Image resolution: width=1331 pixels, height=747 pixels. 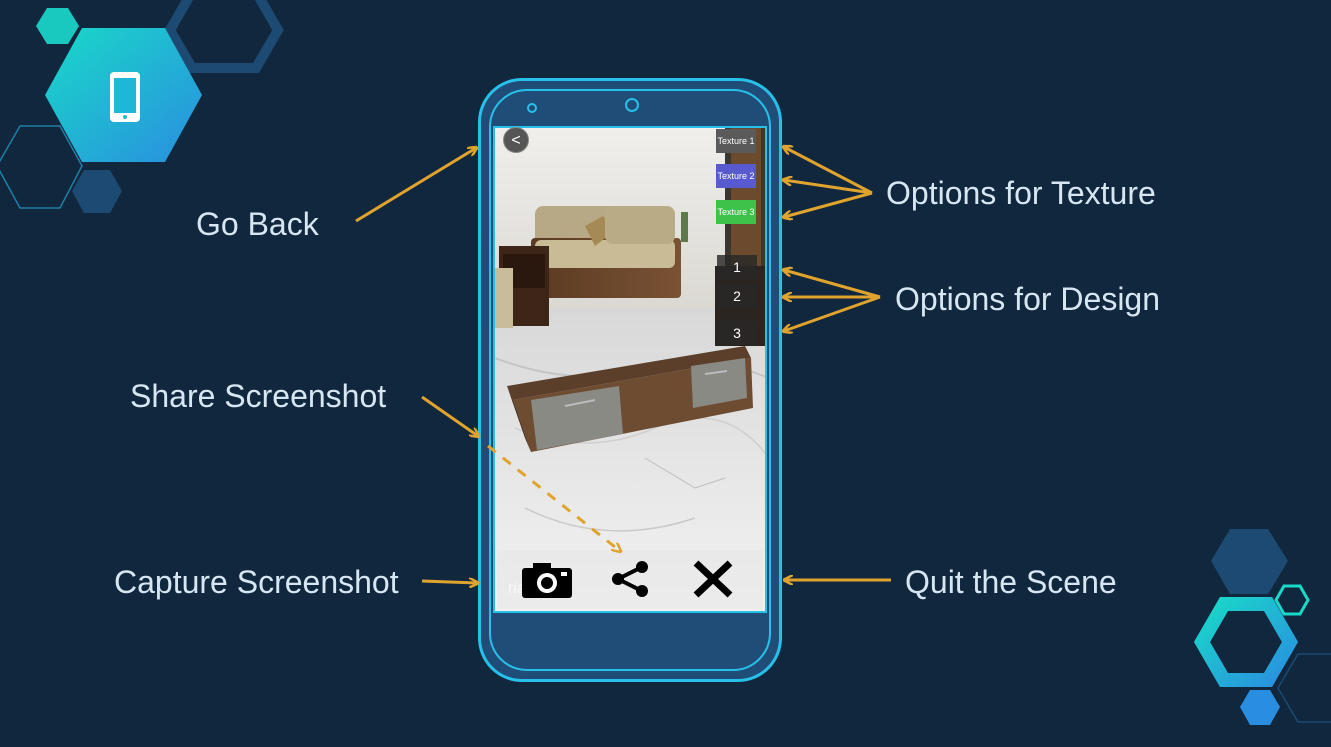 What do you see at coordinates (257, 224) in the screenshot?
I see `label-go-back: Go Back` at bounding box center [257, 224].